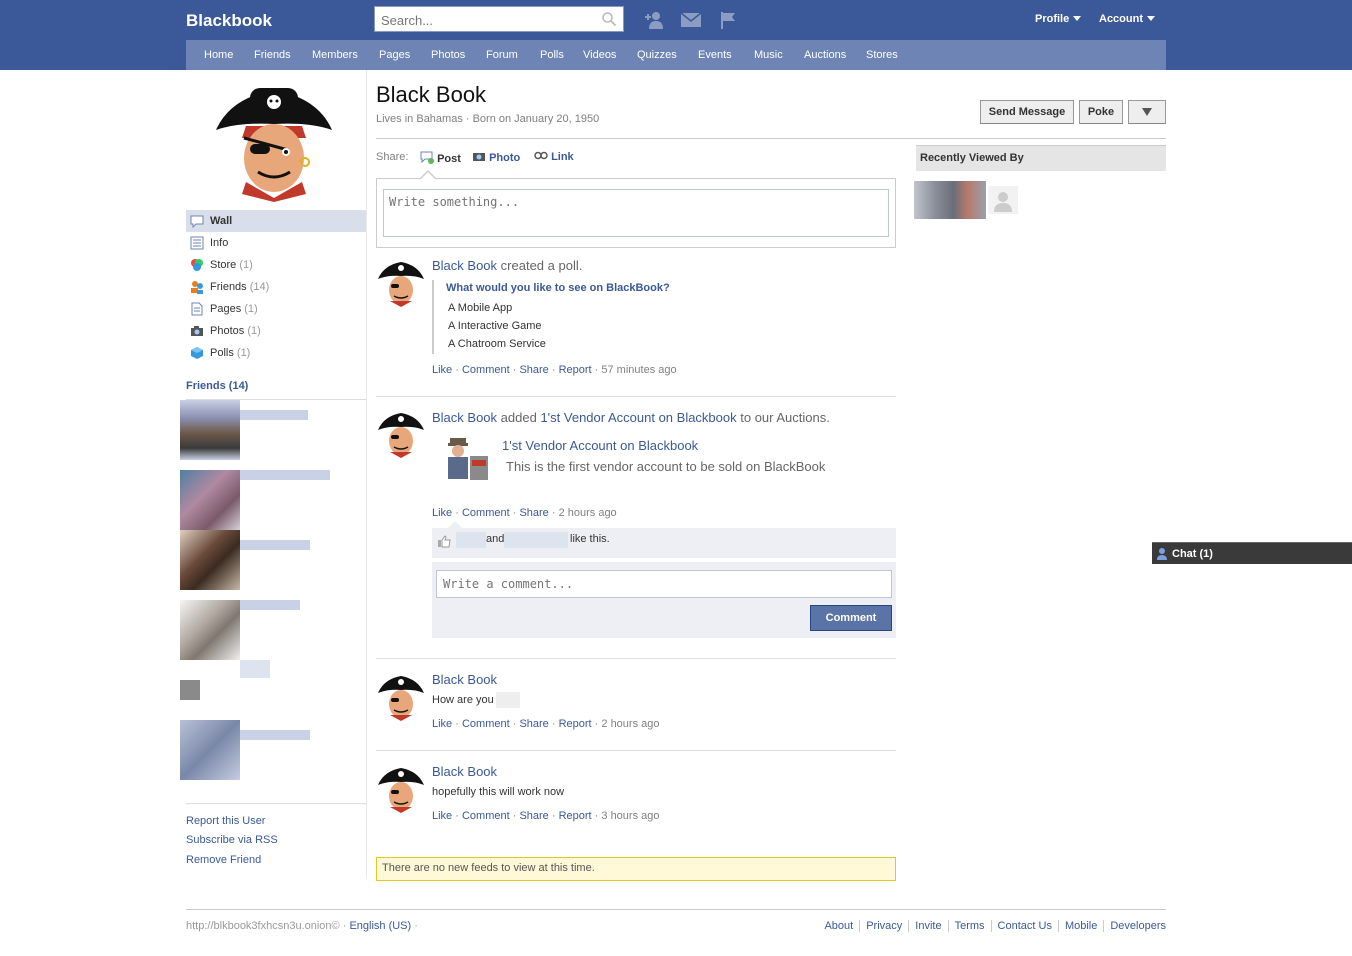 This screenshot has height=956, width=1352. What do you see at coordinates (440, 158) in the screenshot?
I see `share-post-option: Post` at bounding box center [440, 158].